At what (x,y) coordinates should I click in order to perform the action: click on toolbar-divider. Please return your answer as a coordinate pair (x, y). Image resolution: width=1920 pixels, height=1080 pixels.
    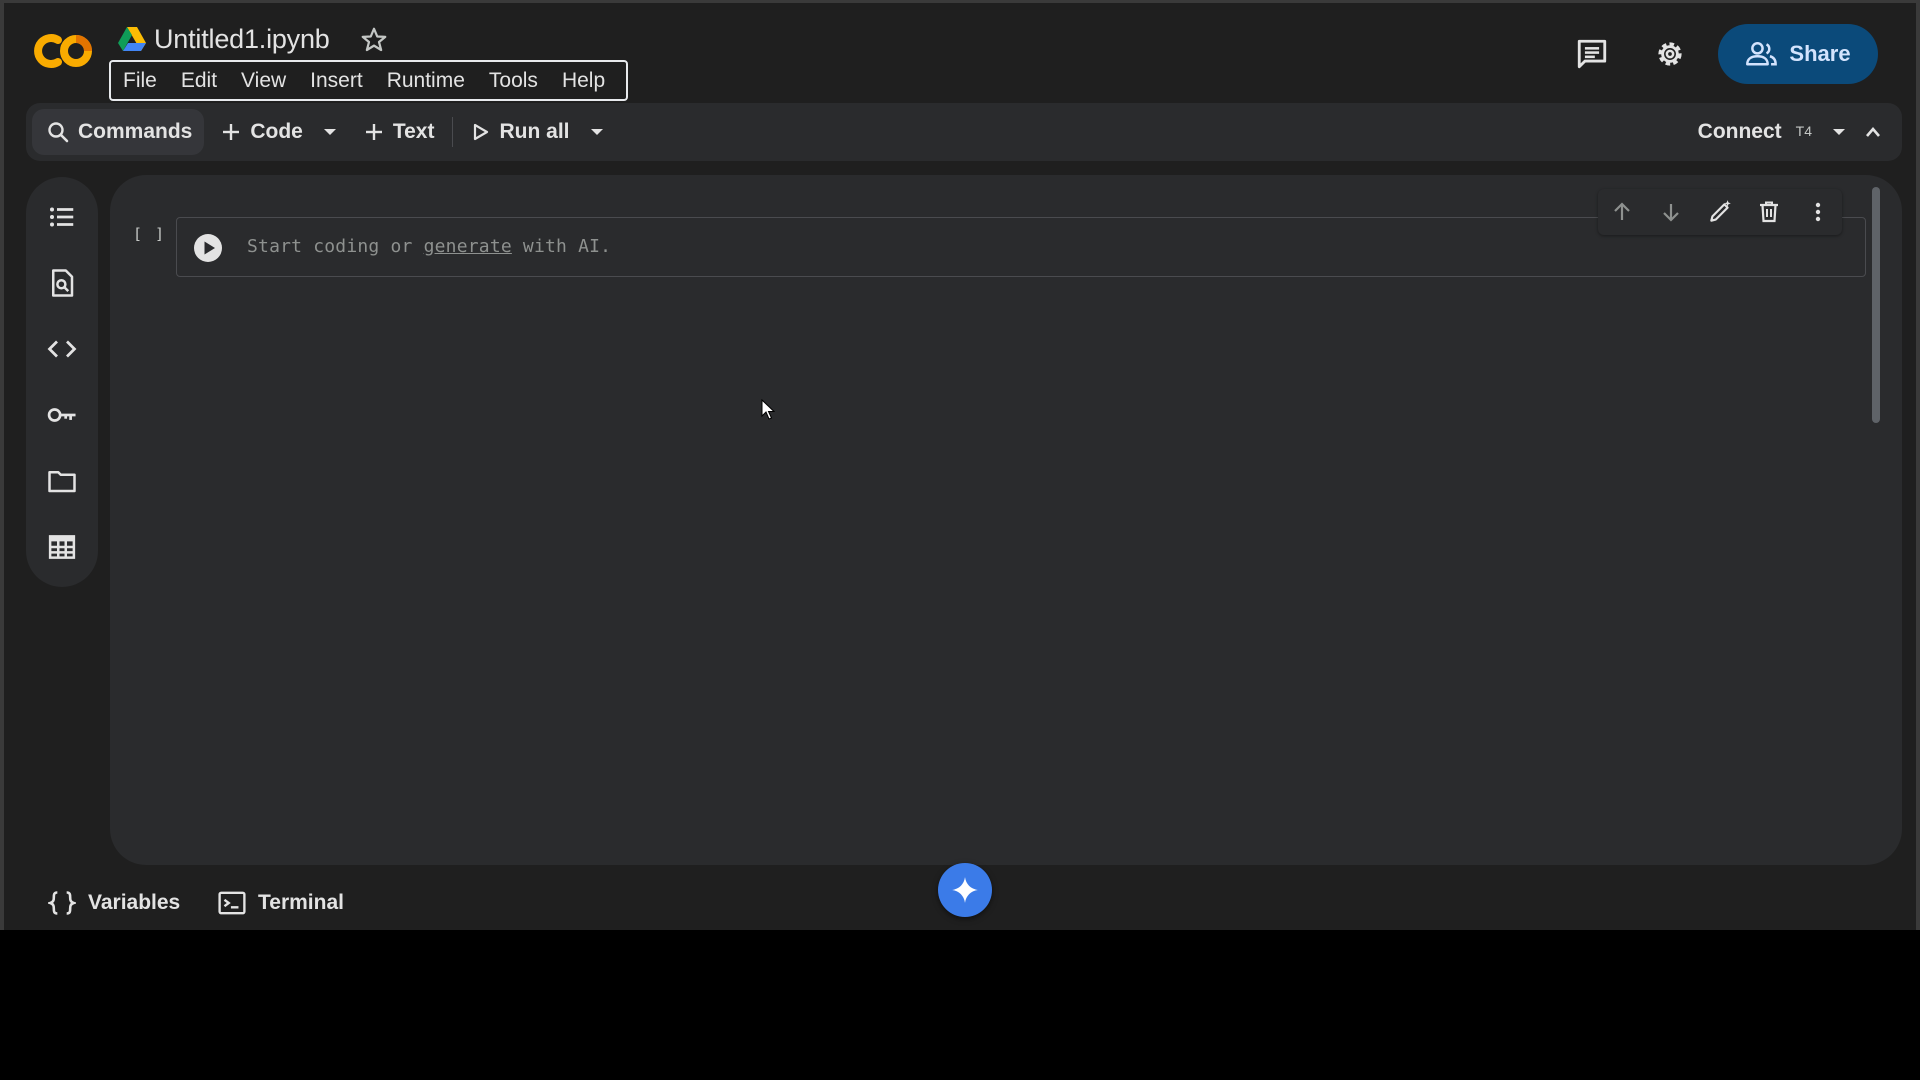
    Looking at the image, I should click on (453, 132).